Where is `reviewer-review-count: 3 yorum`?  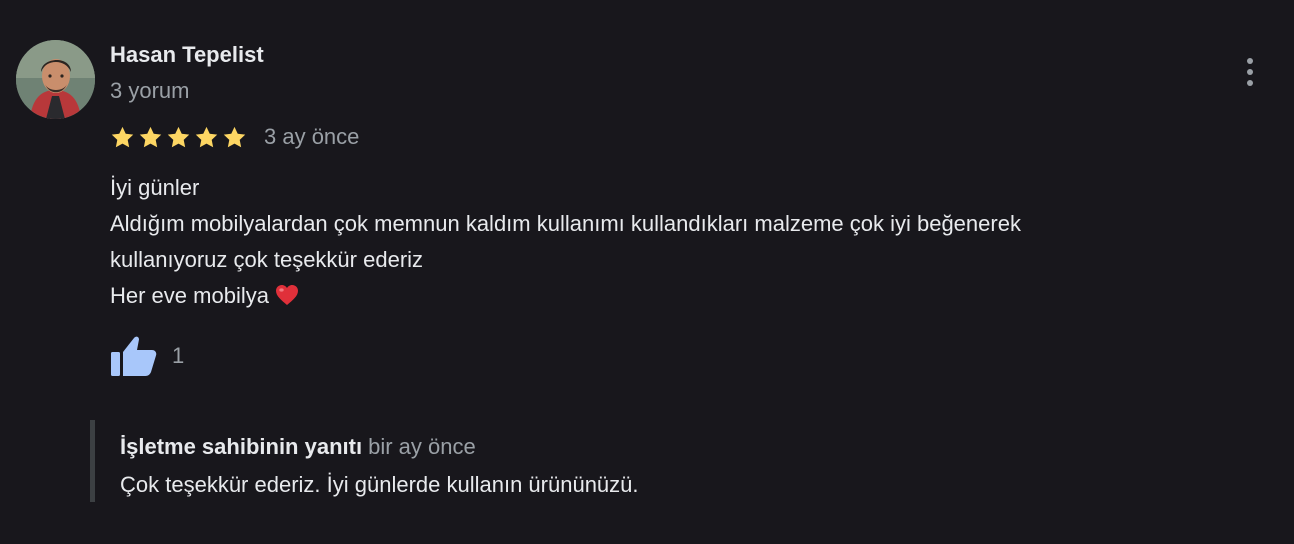
reviewer-review-count: 3 yorum is located at coordinates (149, 91).